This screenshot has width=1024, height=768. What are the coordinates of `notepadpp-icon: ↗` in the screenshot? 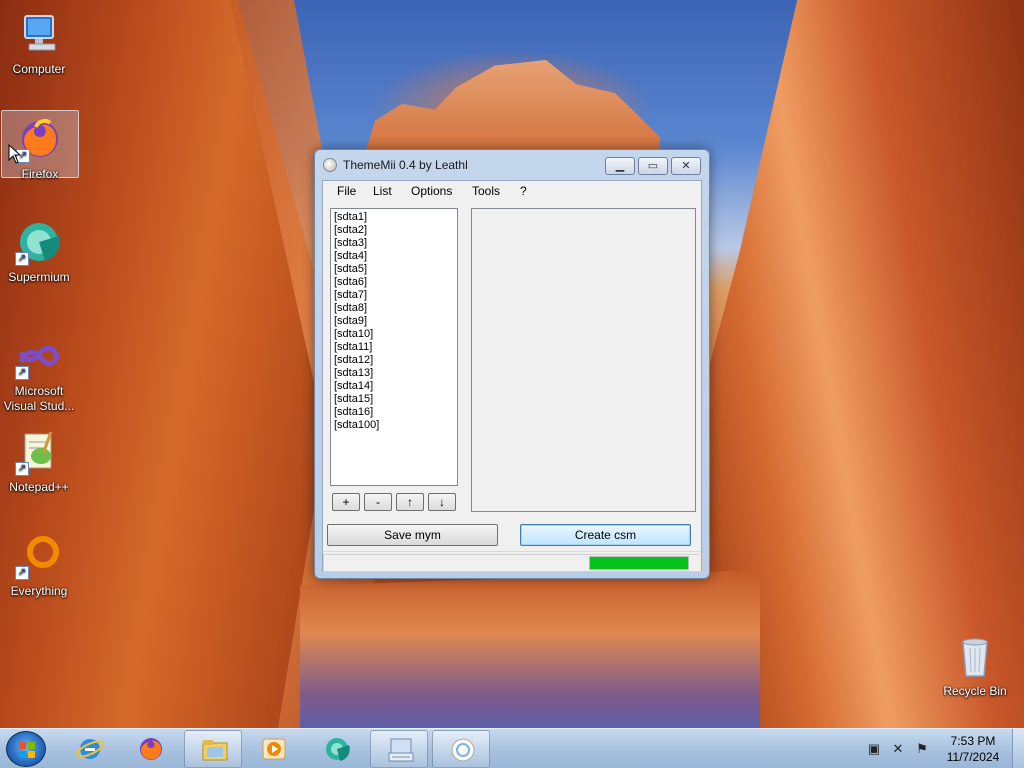 It's located at (39, 452).